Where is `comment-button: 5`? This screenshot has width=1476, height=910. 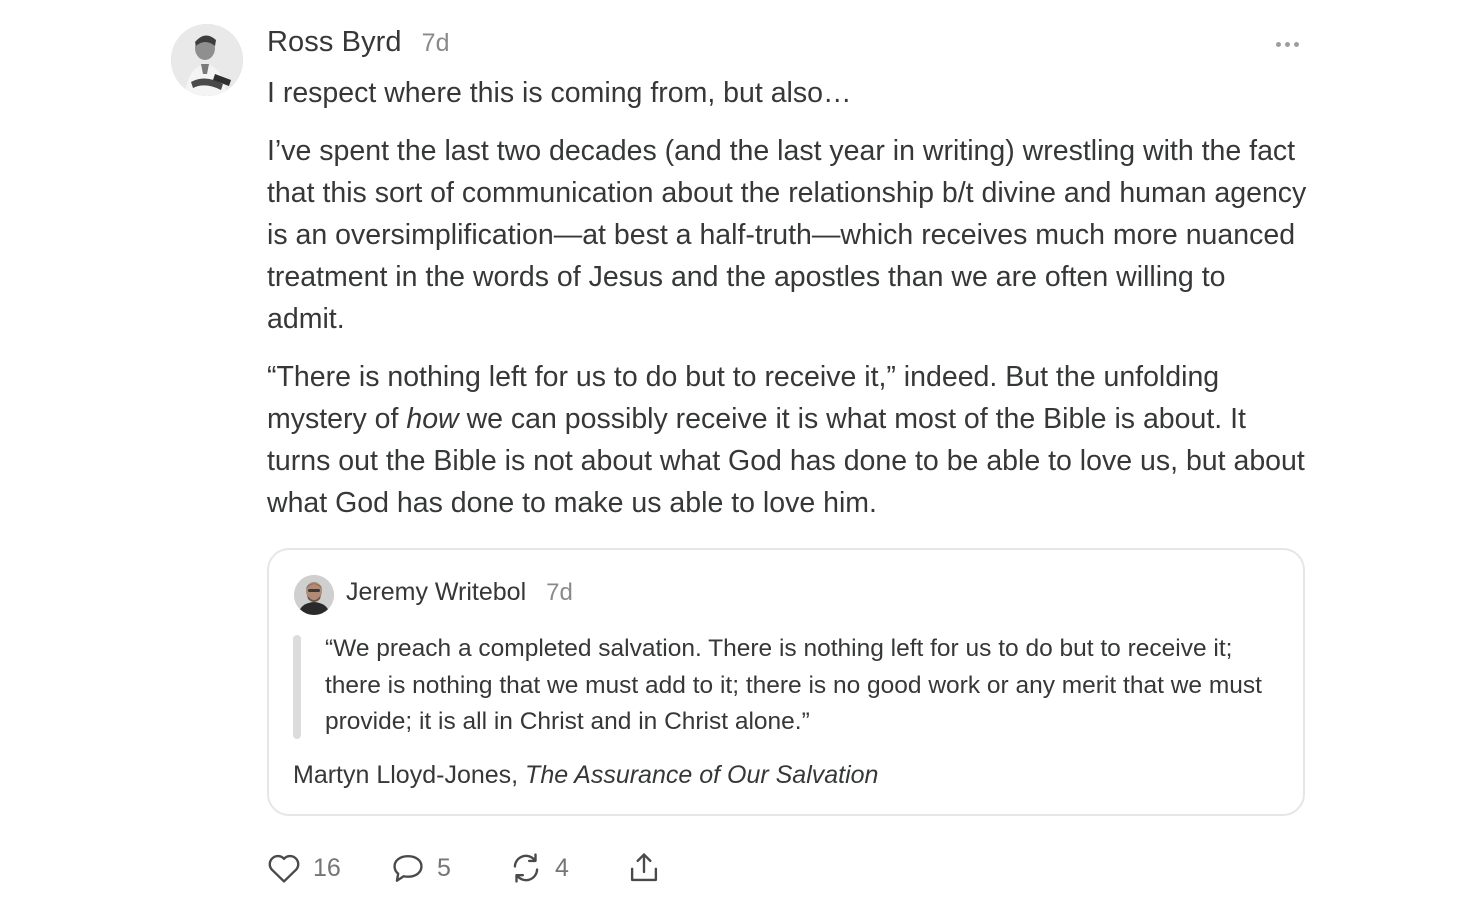 comment-button: 5 is located at coordinates (420, 868).